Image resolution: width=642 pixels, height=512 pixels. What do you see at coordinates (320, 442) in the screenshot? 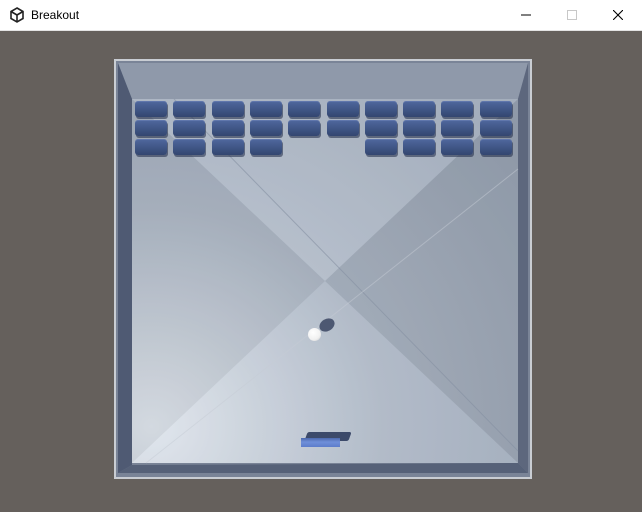
I see `paddle` at bounding box center [320, 442].